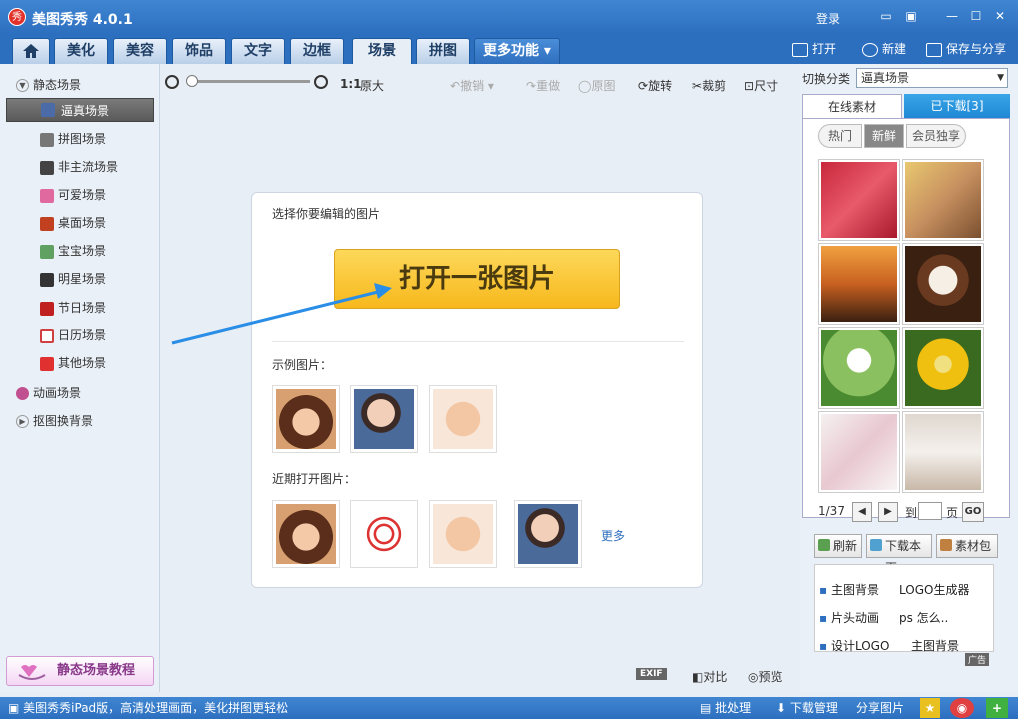 This screenshot has width=1018, height=719. I want to click on scissors-icon: ✂, so click(697, 86).